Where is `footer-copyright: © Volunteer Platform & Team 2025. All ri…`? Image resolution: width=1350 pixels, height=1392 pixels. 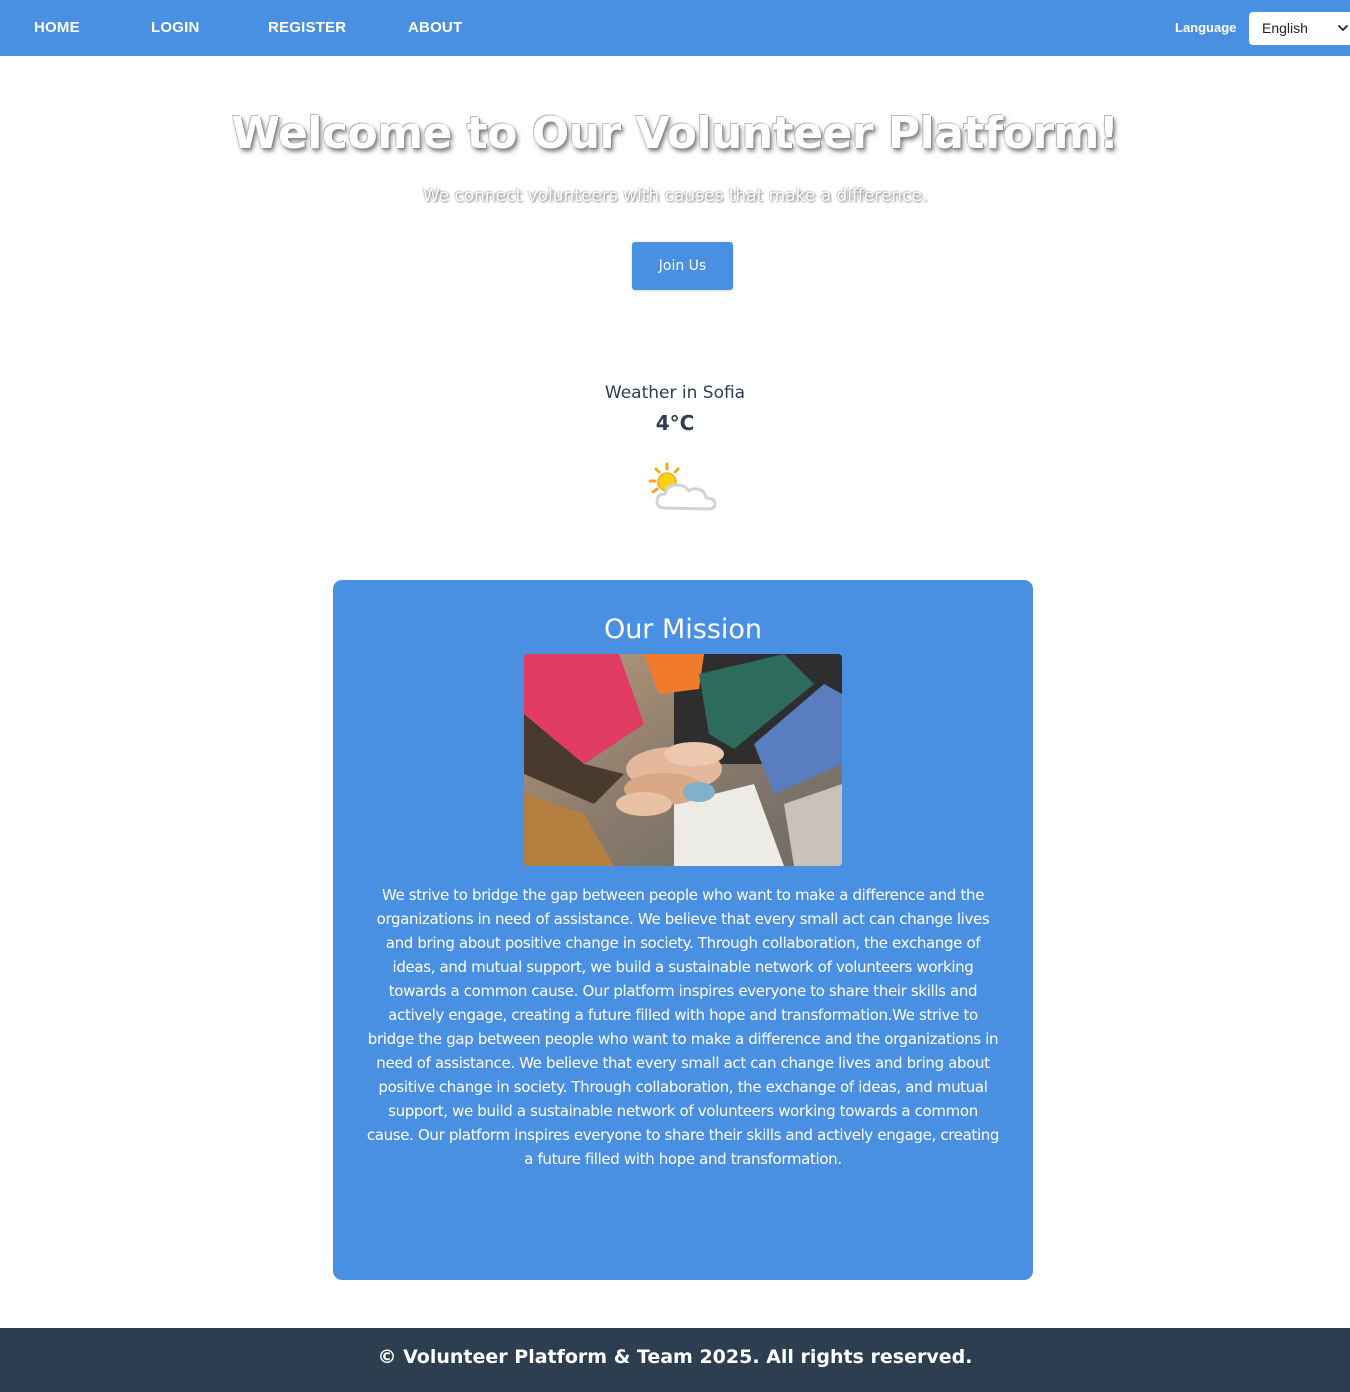
footer-copyright: © Volunteer Platform & Team 2025. All ri… is located at coordinates (675, 1357).